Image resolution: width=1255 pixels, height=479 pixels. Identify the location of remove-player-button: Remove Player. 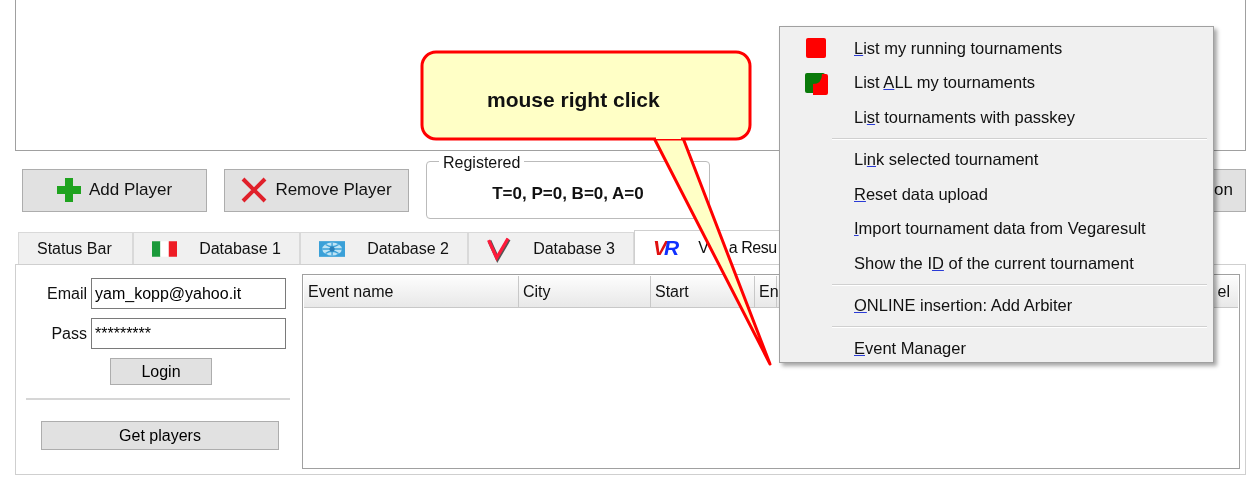
(316, 190).